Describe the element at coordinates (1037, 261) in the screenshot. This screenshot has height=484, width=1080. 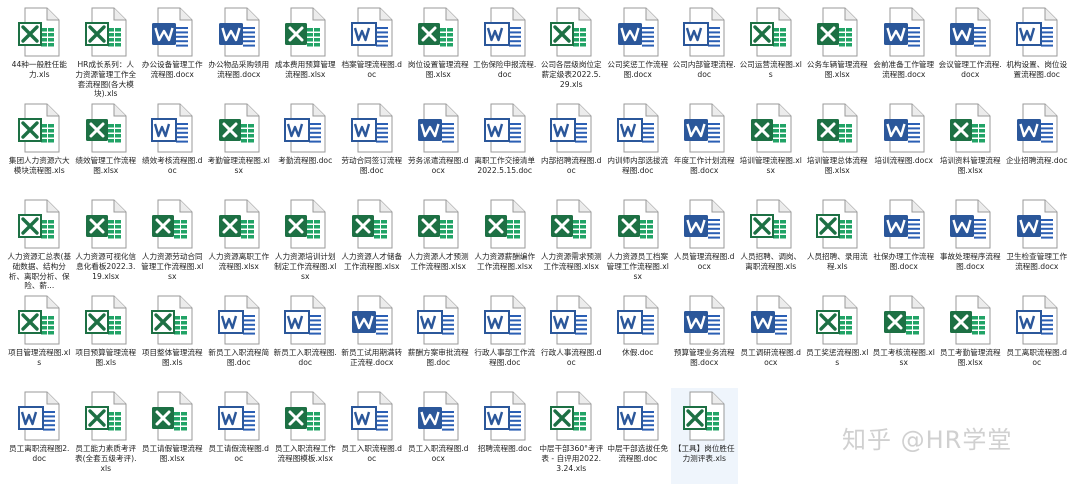
I see `file-name: 卫生检查管理工作流程图.docx` at that location.